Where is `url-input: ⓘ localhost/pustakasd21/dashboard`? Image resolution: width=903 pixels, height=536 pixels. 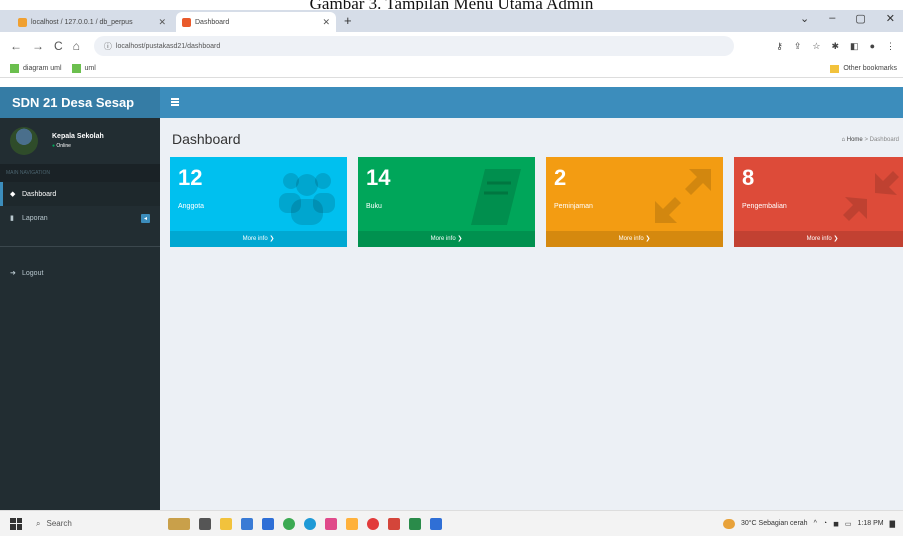 url-input: ⓘ localhost/pustakasd21/dashboard is located at coordinates (413, 46).